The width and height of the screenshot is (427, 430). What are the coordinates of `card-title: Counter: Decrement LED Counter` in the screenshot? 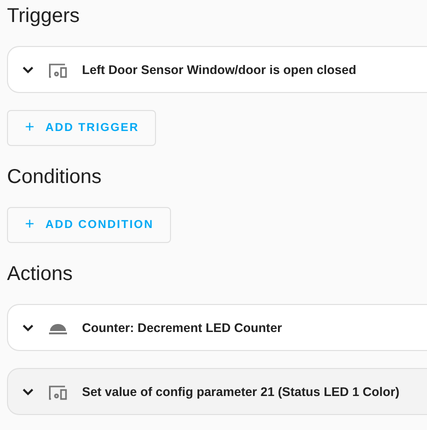 It's located at (182, 327).